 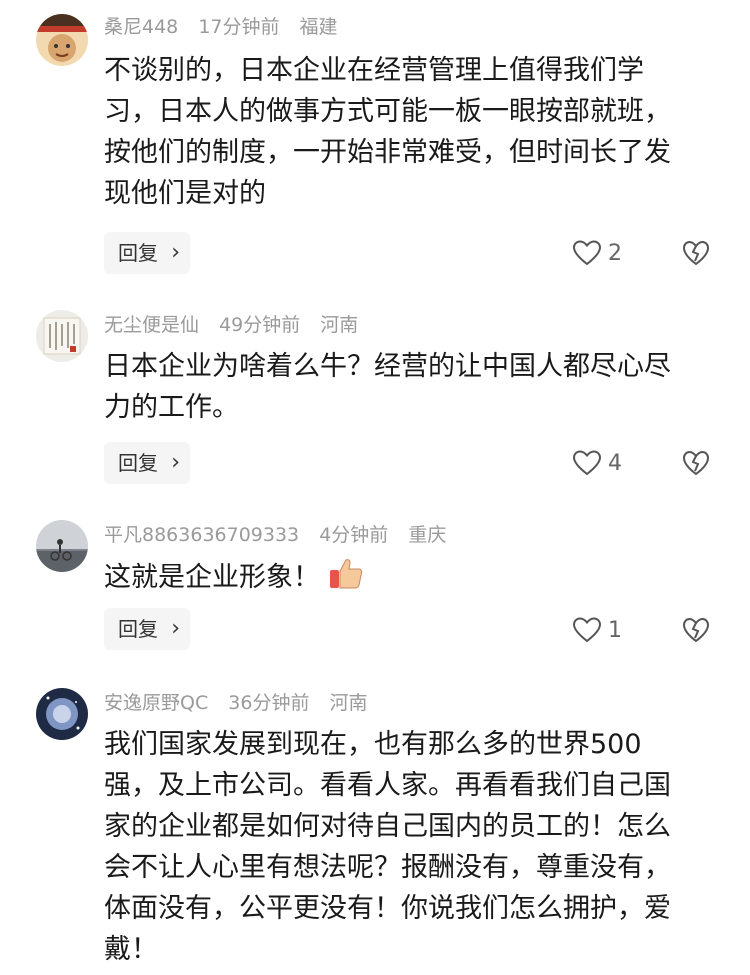 I want to click on comment-meta: 无尘便是仙 49分钟前 河南, so click(x=238, y=325).